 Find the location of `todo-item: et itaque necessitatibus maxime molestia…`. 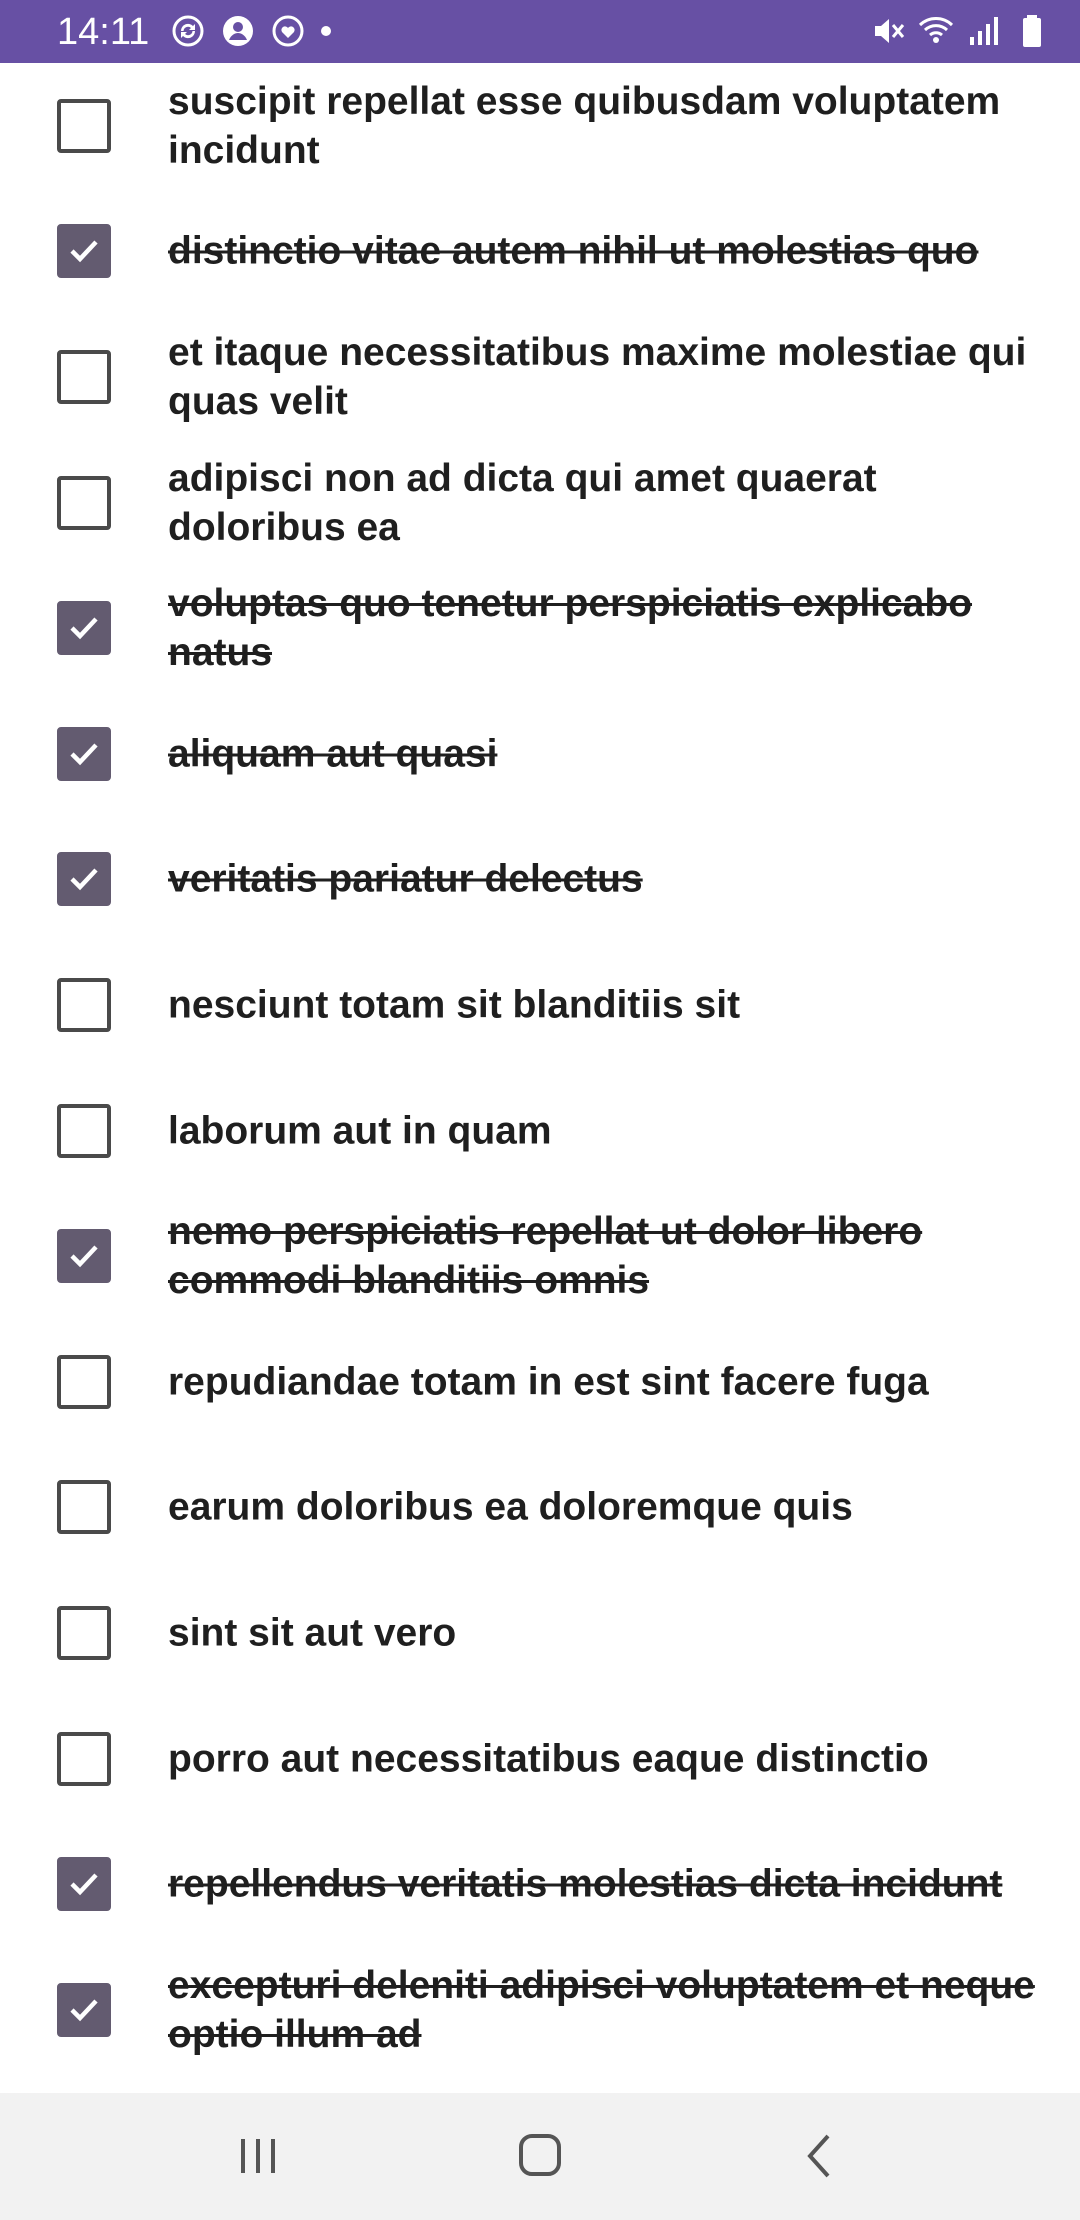

todo-item: et itaque necessitatibus maxime molestia… is located at coordinates (540, 377).